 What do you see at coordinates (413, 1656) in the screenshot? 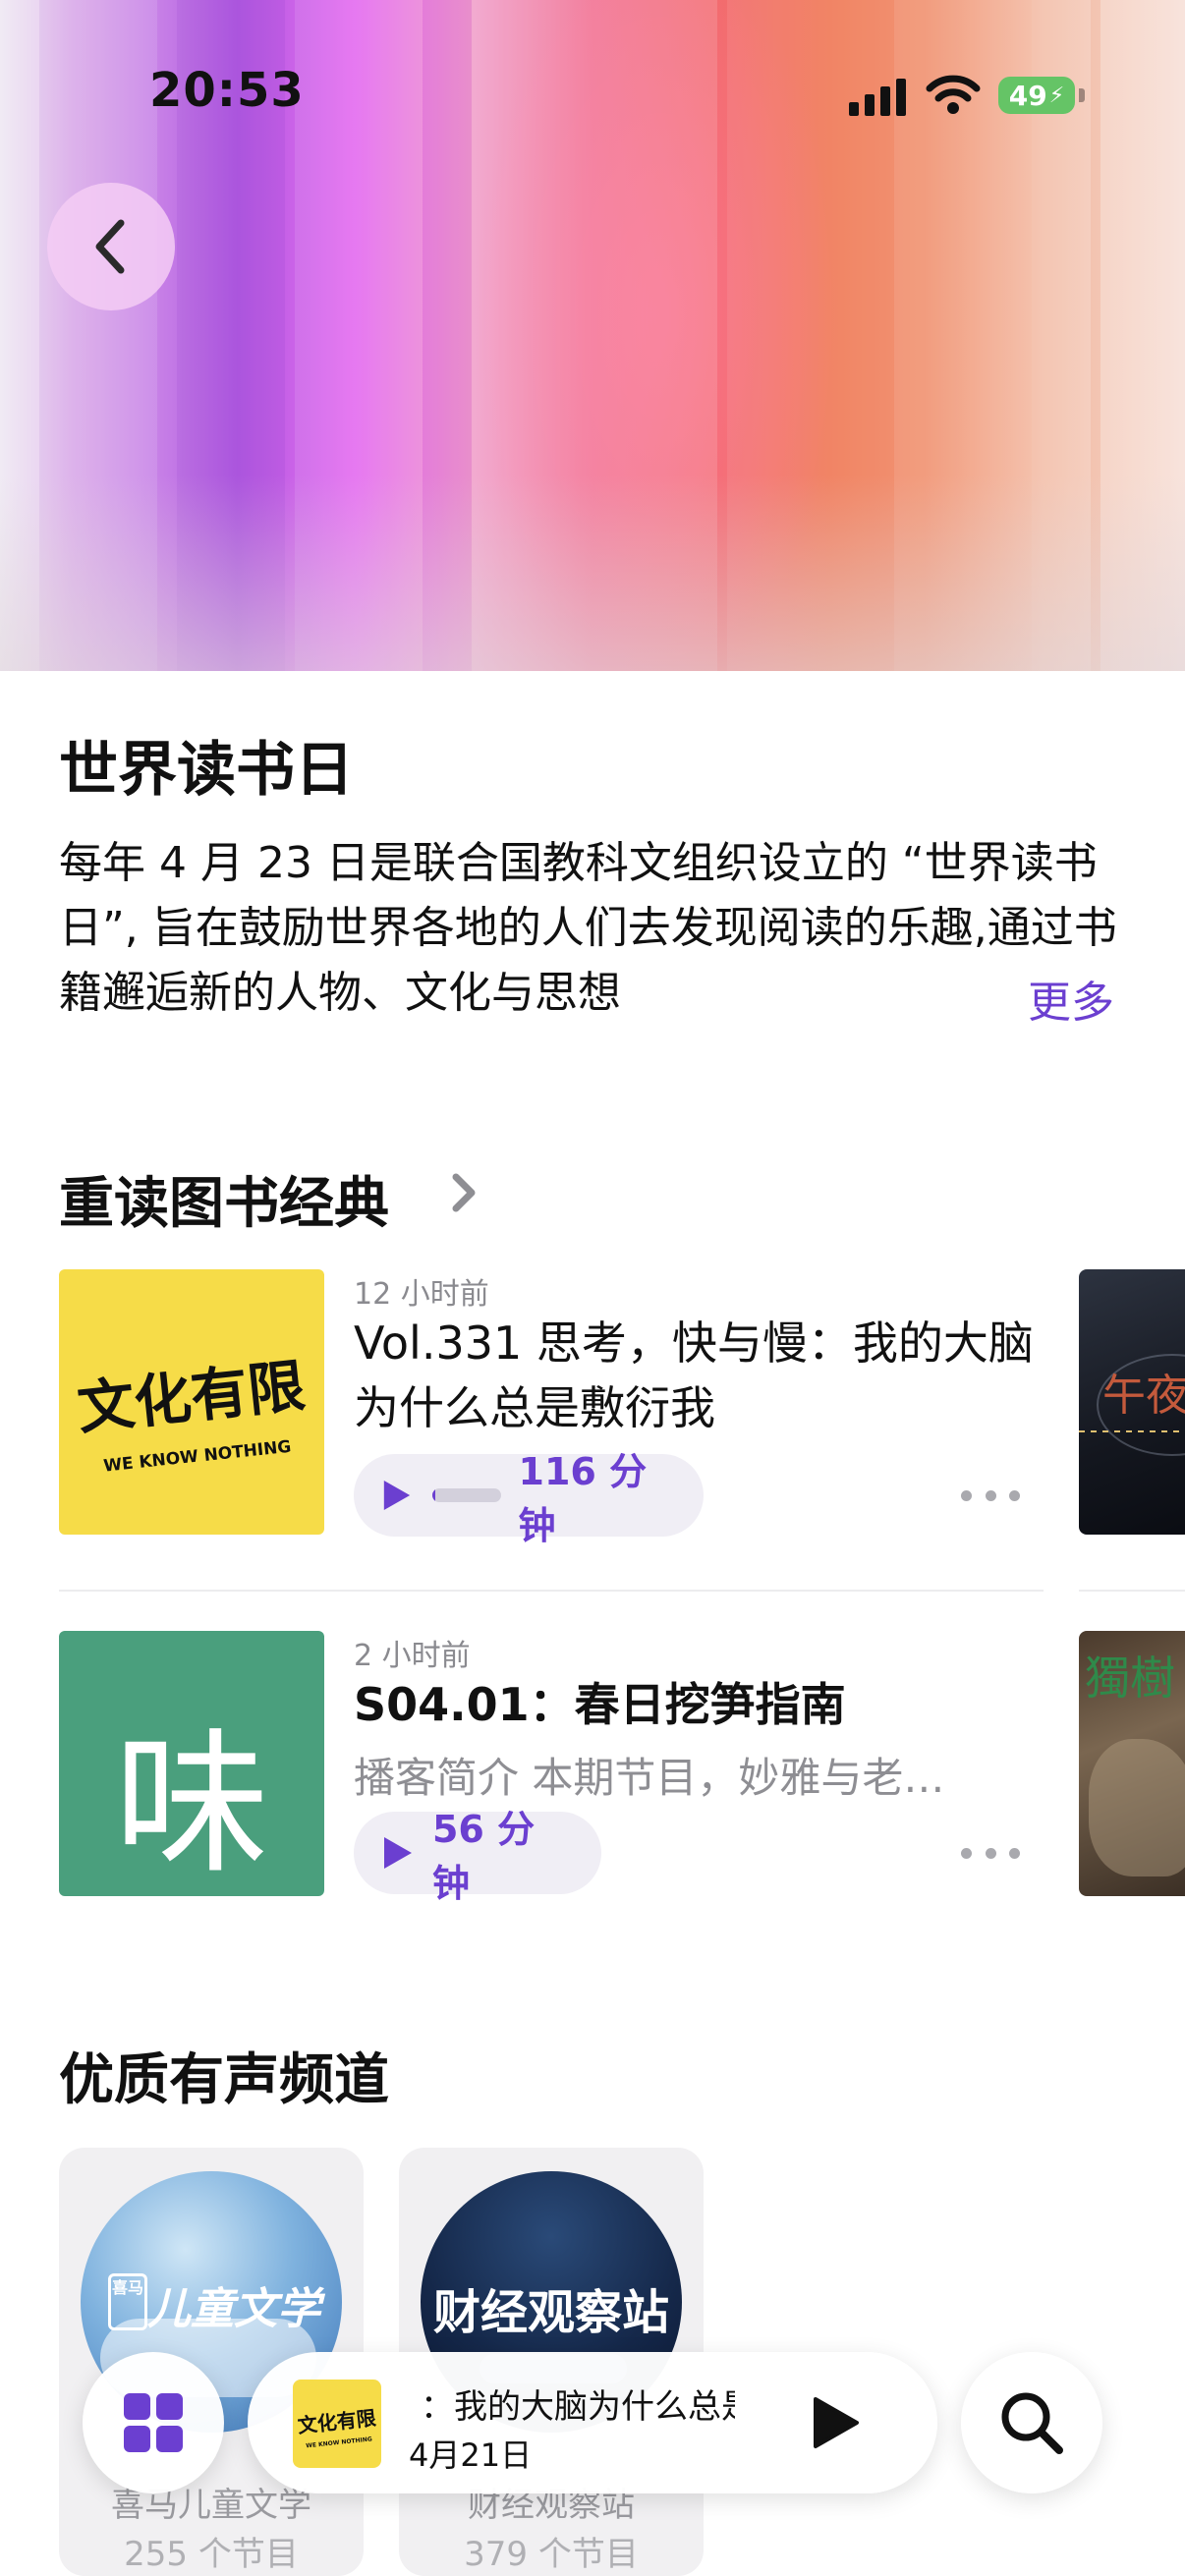
I see `episode-time: 2 小时前` at bounding box center [413, 1656].